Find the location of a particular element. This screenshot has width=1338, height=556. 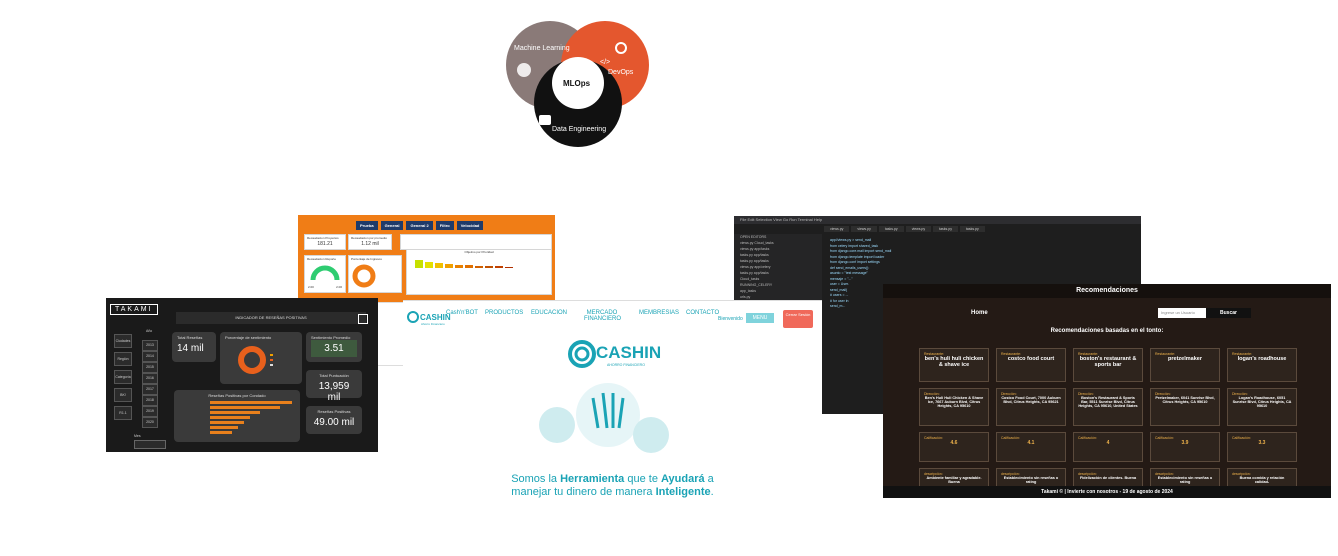

restaurant-box: Restaurante: costco food court is located at coordinates (1031, 365).